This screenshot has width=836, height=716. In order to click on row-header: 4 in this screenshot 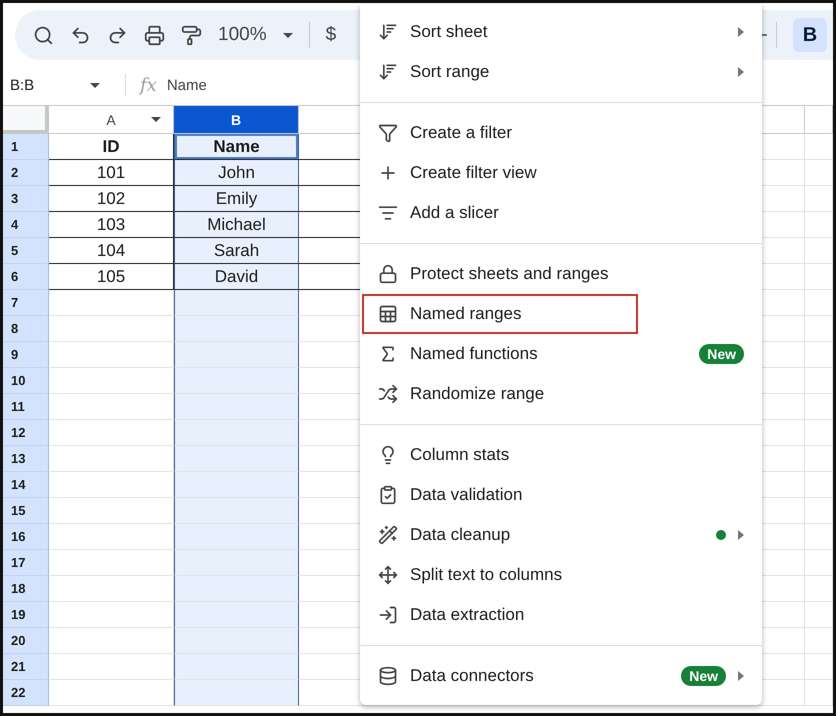, I will do `click(26, 225)`.